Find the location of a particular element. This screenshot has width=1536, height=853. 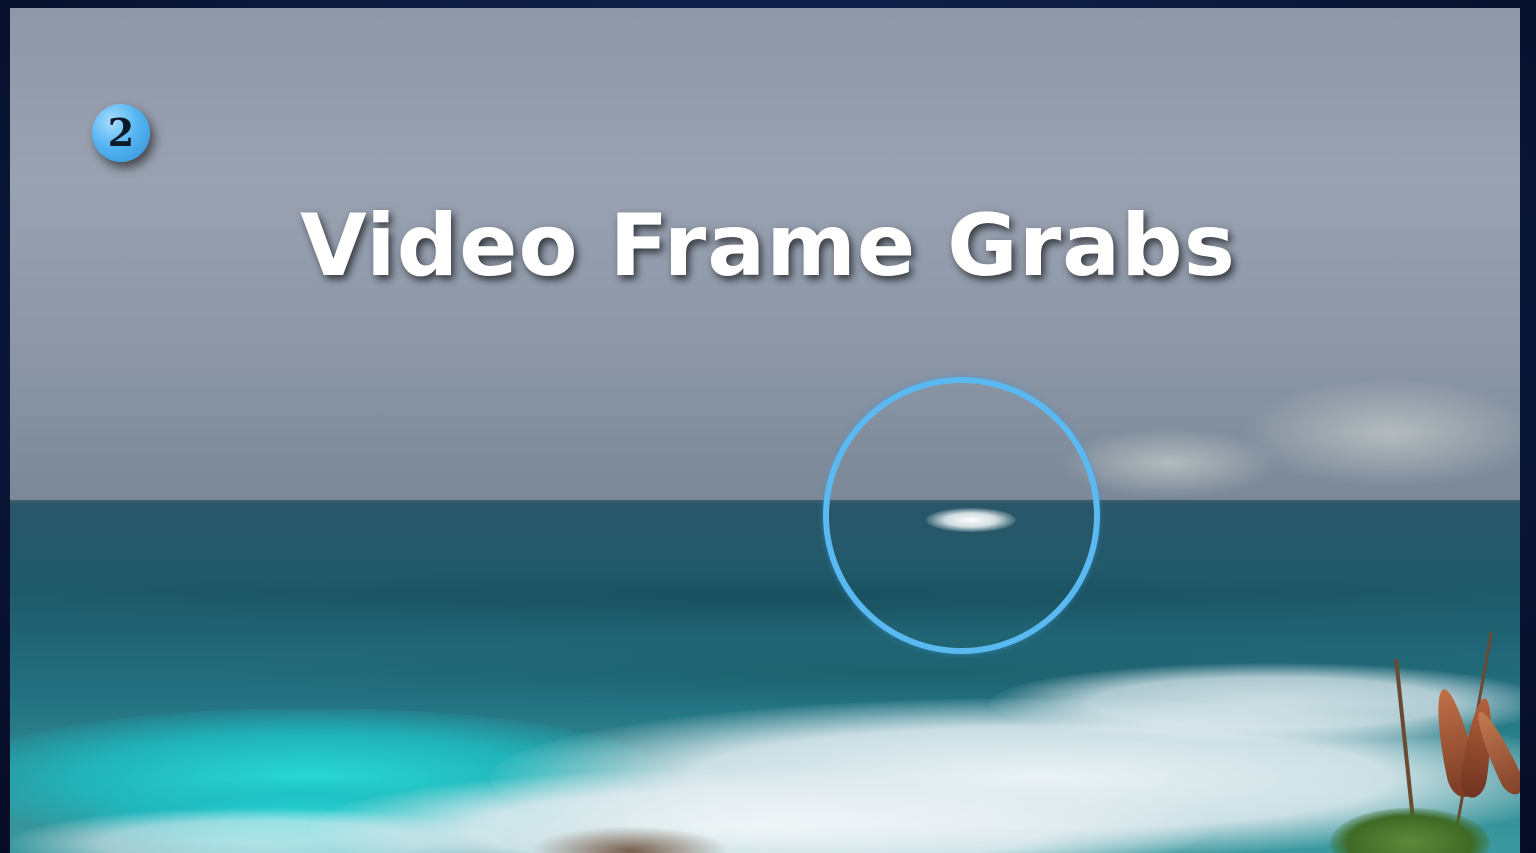

swell is located at coordinates (765, 598).